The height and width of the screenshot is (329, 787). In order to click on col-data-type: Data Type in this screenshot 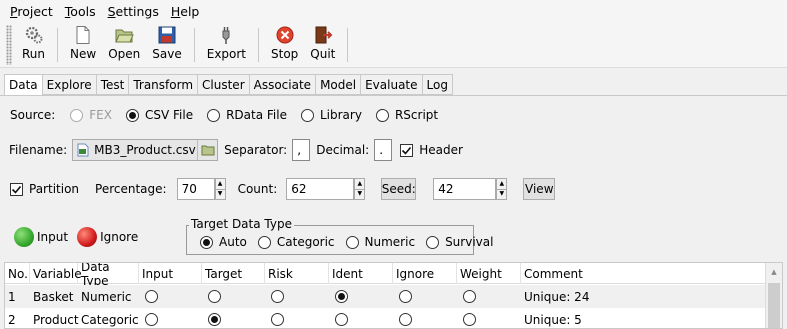, I will do `click(108, 275)`.